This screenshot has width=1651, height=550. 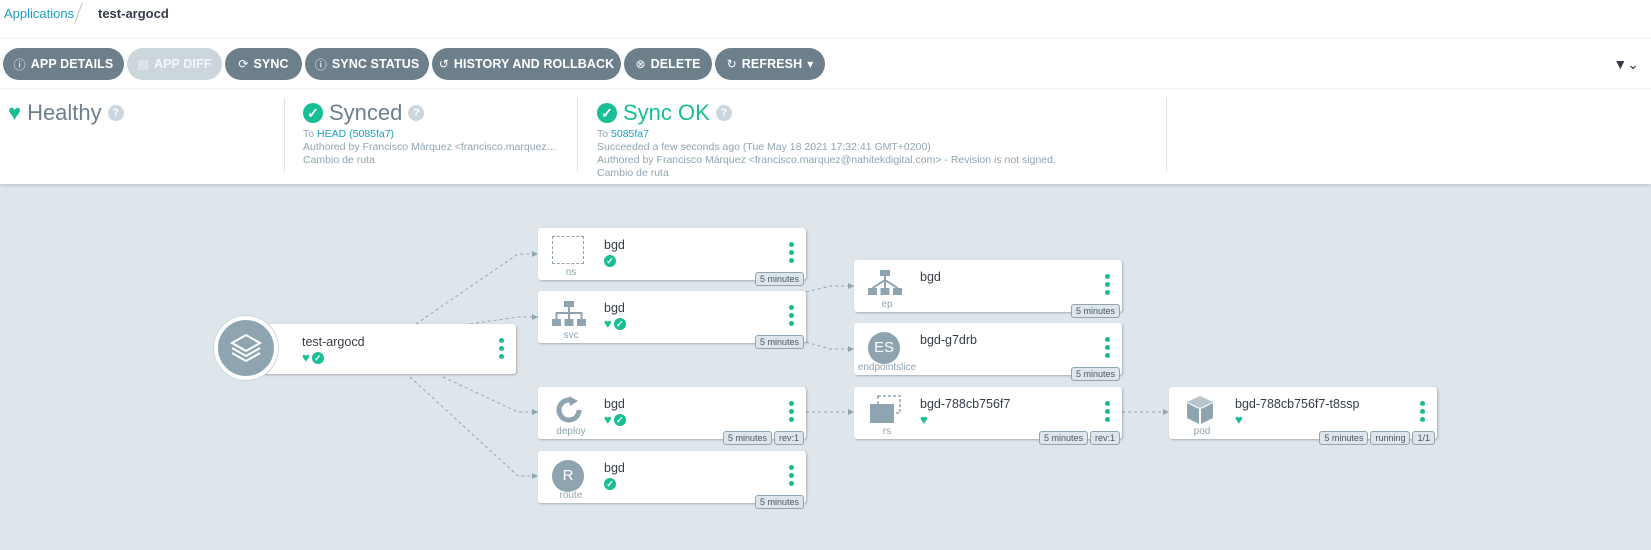 I want to click on health-title: Healthy, so click(x=64, y=112).